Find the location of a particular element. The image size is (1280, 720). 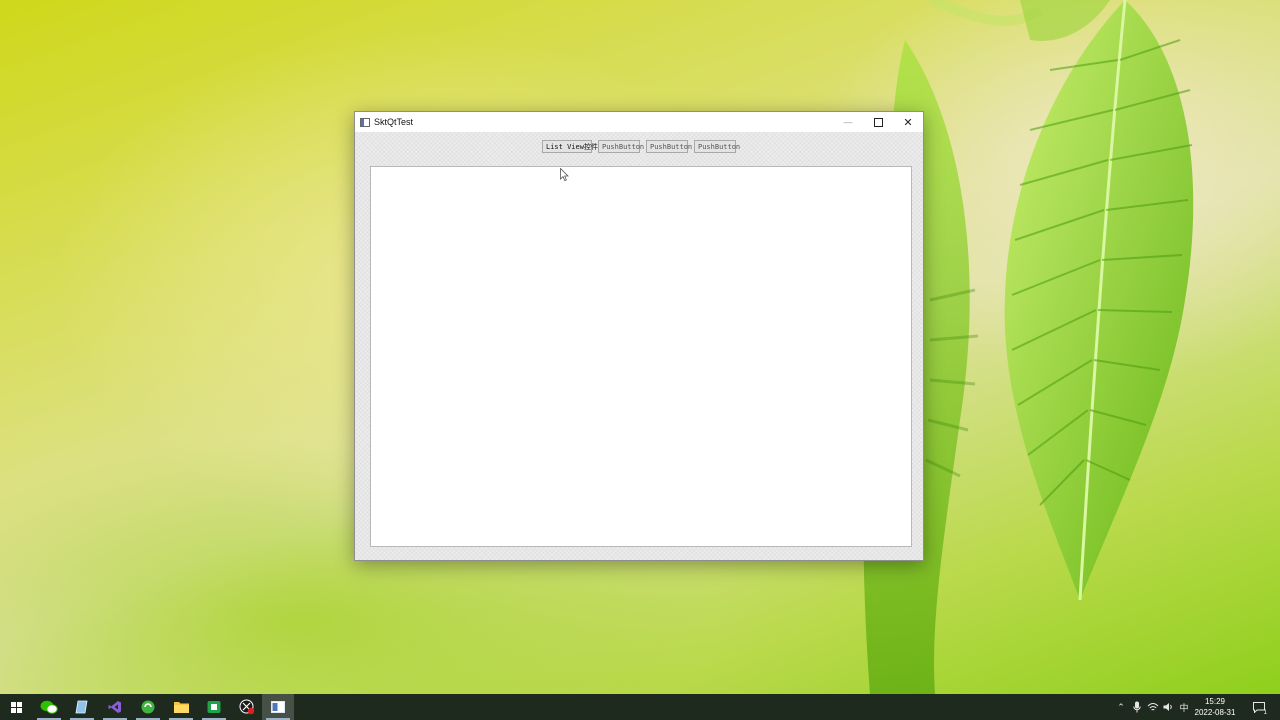

close-icon: ✕ is located at coordinates (908, 122).